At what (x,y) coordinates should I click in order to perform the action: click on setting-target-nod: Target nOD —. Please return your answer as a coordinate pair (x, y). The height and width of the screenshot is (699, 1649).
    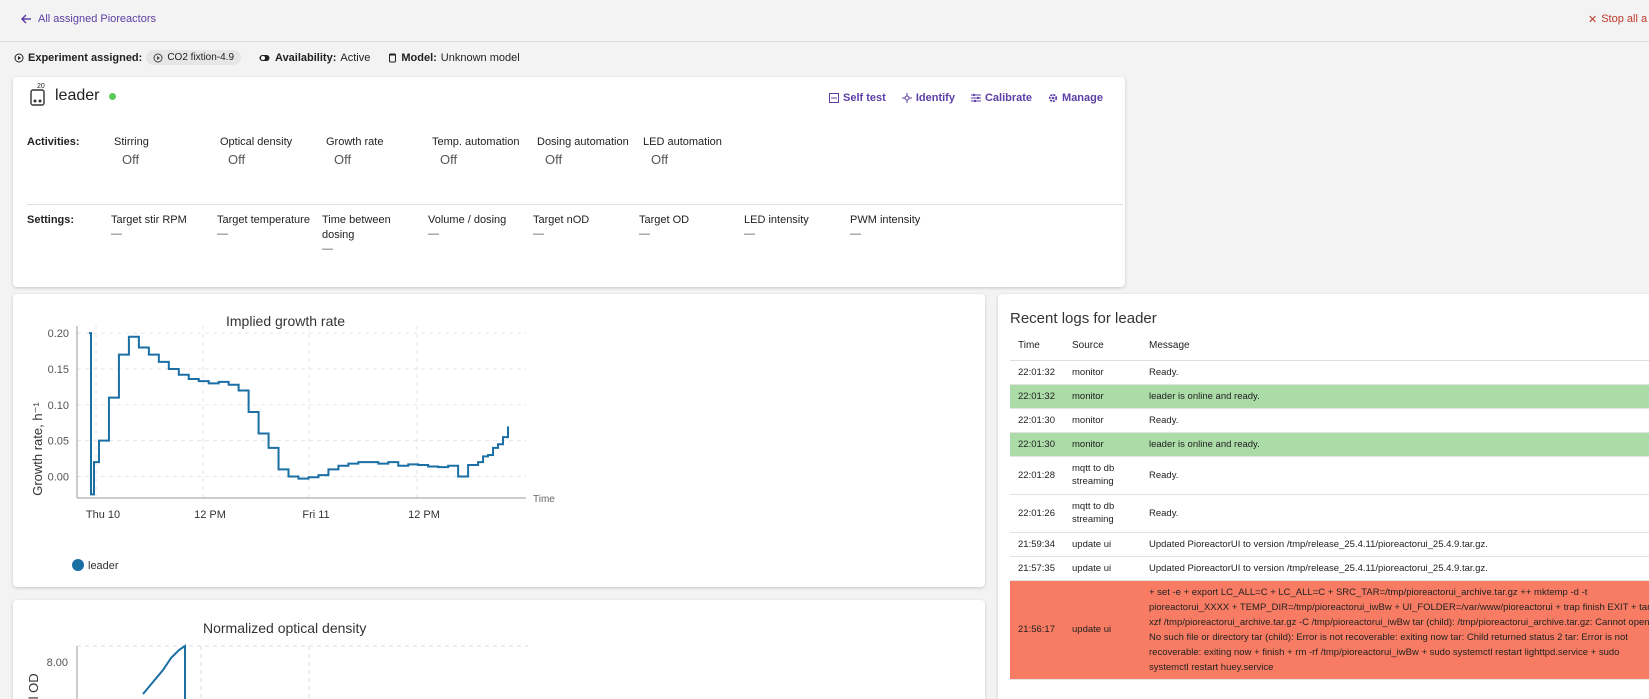
    Looking at the image, I should click on (583, 226).